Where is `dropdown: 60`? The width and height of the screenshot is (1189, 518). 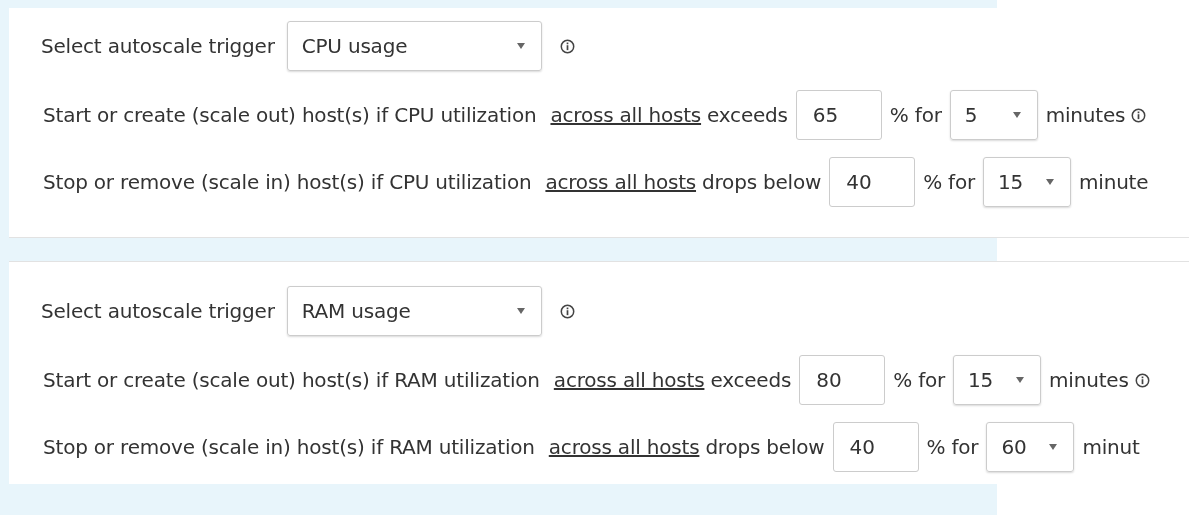 dropdown: 60 is located at coordinates (1030, 447).